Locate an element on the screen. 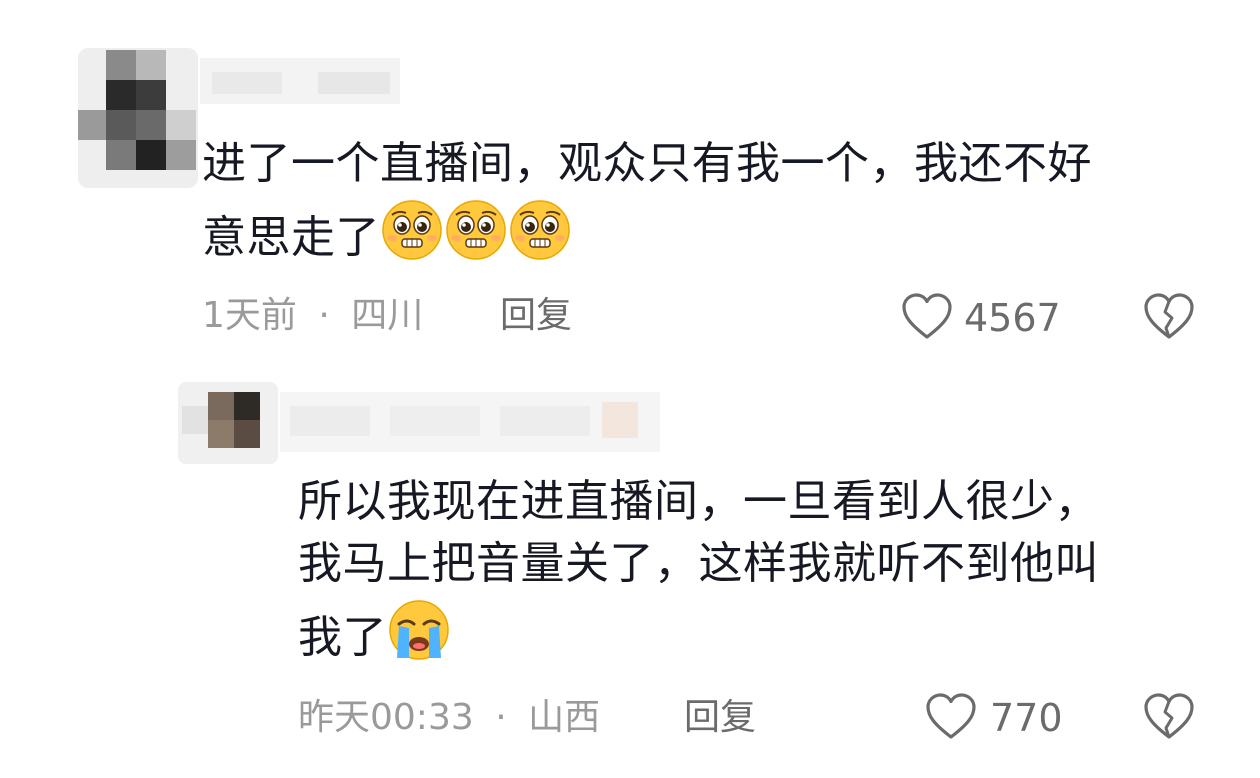 Image resolution: width=1260 pixels, height=778 pixels. comment-meta: 昨天00:33 · 山西 is located at coordinates (449, 718).